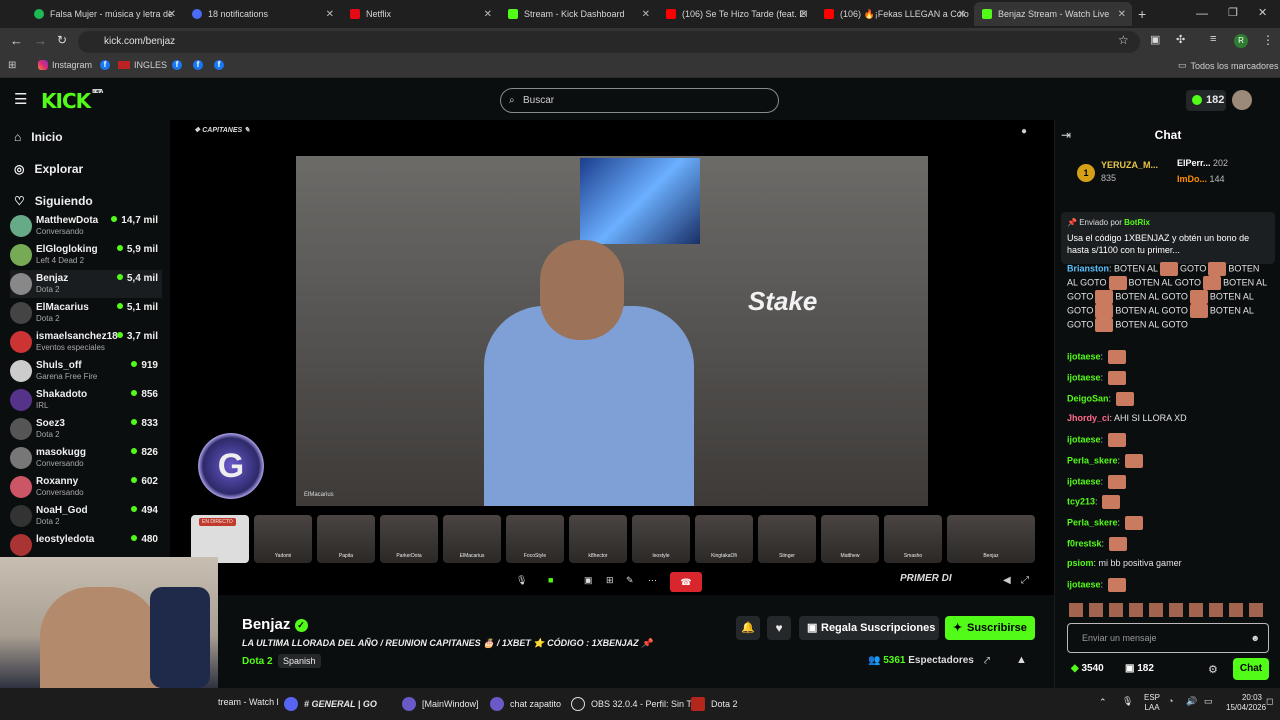 This screenshot has height=720, width=1280. What do you see at coordinates (142, 65) in the screenshot?
I see `bookmark-ingles: INGLES` at bounding box center [142, 65].